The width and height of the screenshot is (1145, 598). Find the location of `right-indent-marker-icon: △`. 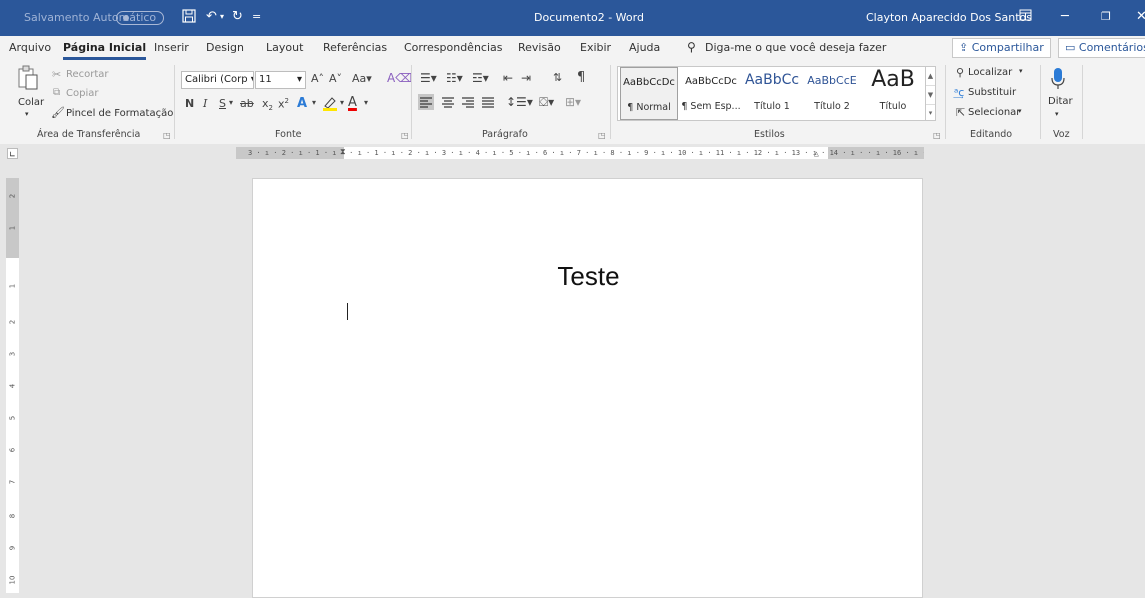

right-indent-marker-icon: △ is located at coordinates (816, 153).